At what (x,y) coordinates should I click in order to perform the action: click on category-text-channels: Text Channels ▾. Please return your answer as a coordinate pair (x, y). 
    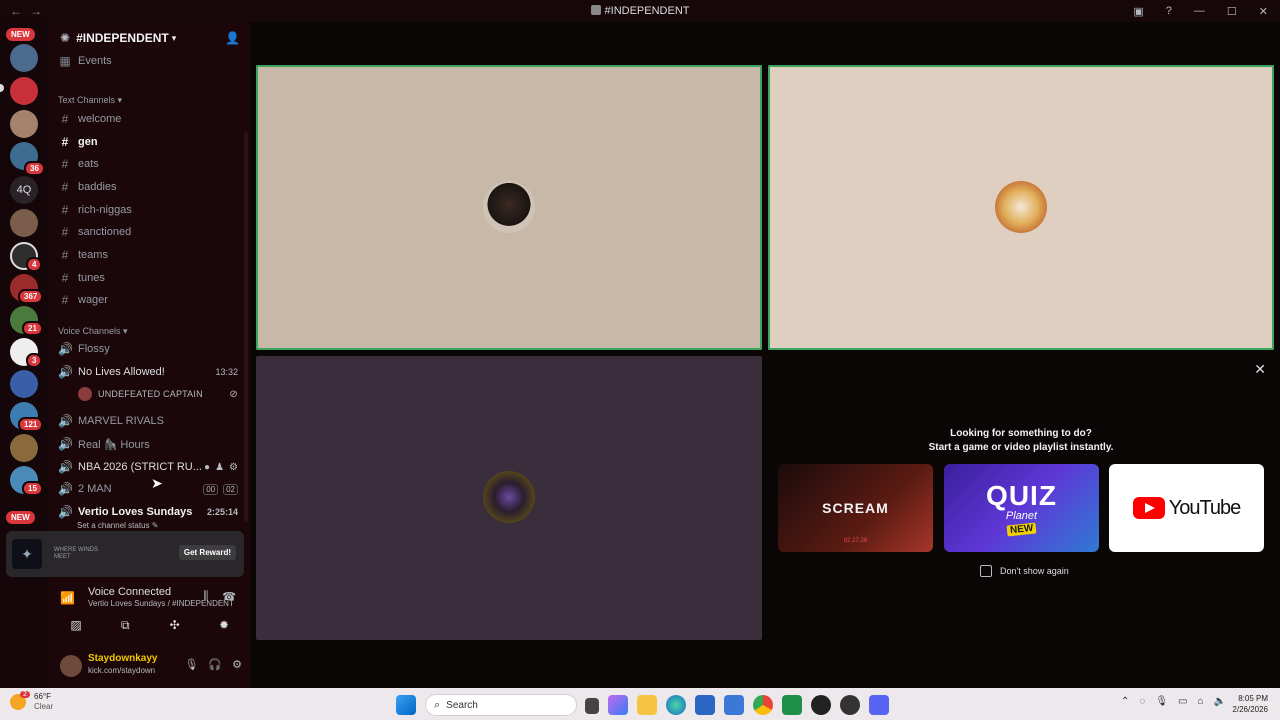
    Looking at the image, I should click on (90, 100).